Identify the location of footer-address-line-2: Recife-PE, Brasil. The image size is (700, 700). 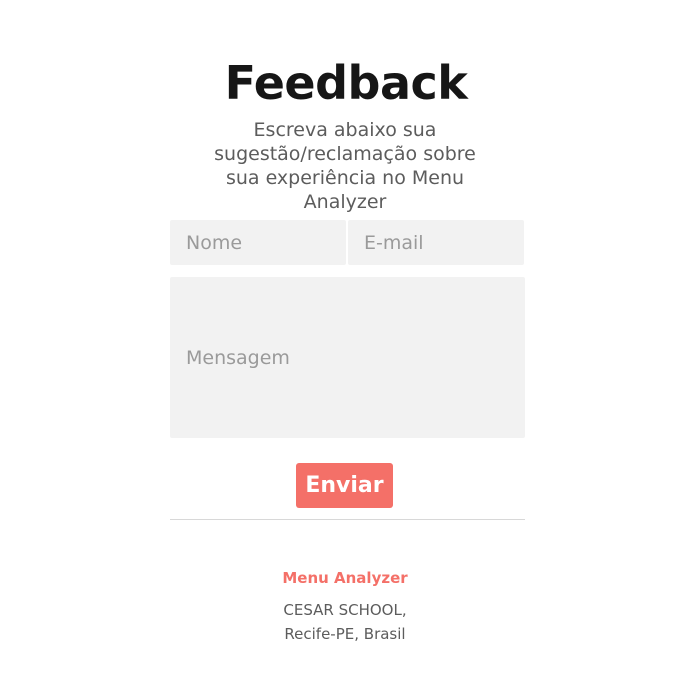
(345, 634).